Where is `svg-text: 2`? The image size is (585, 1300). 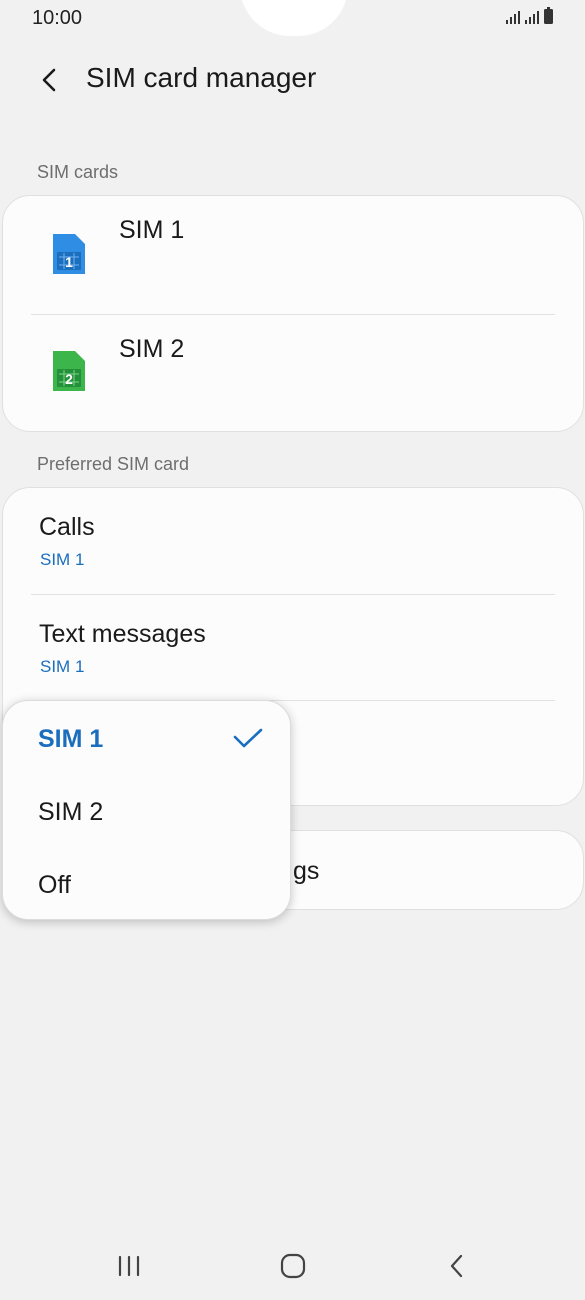 svg-text: 2 is located at coordinates (69, 379).